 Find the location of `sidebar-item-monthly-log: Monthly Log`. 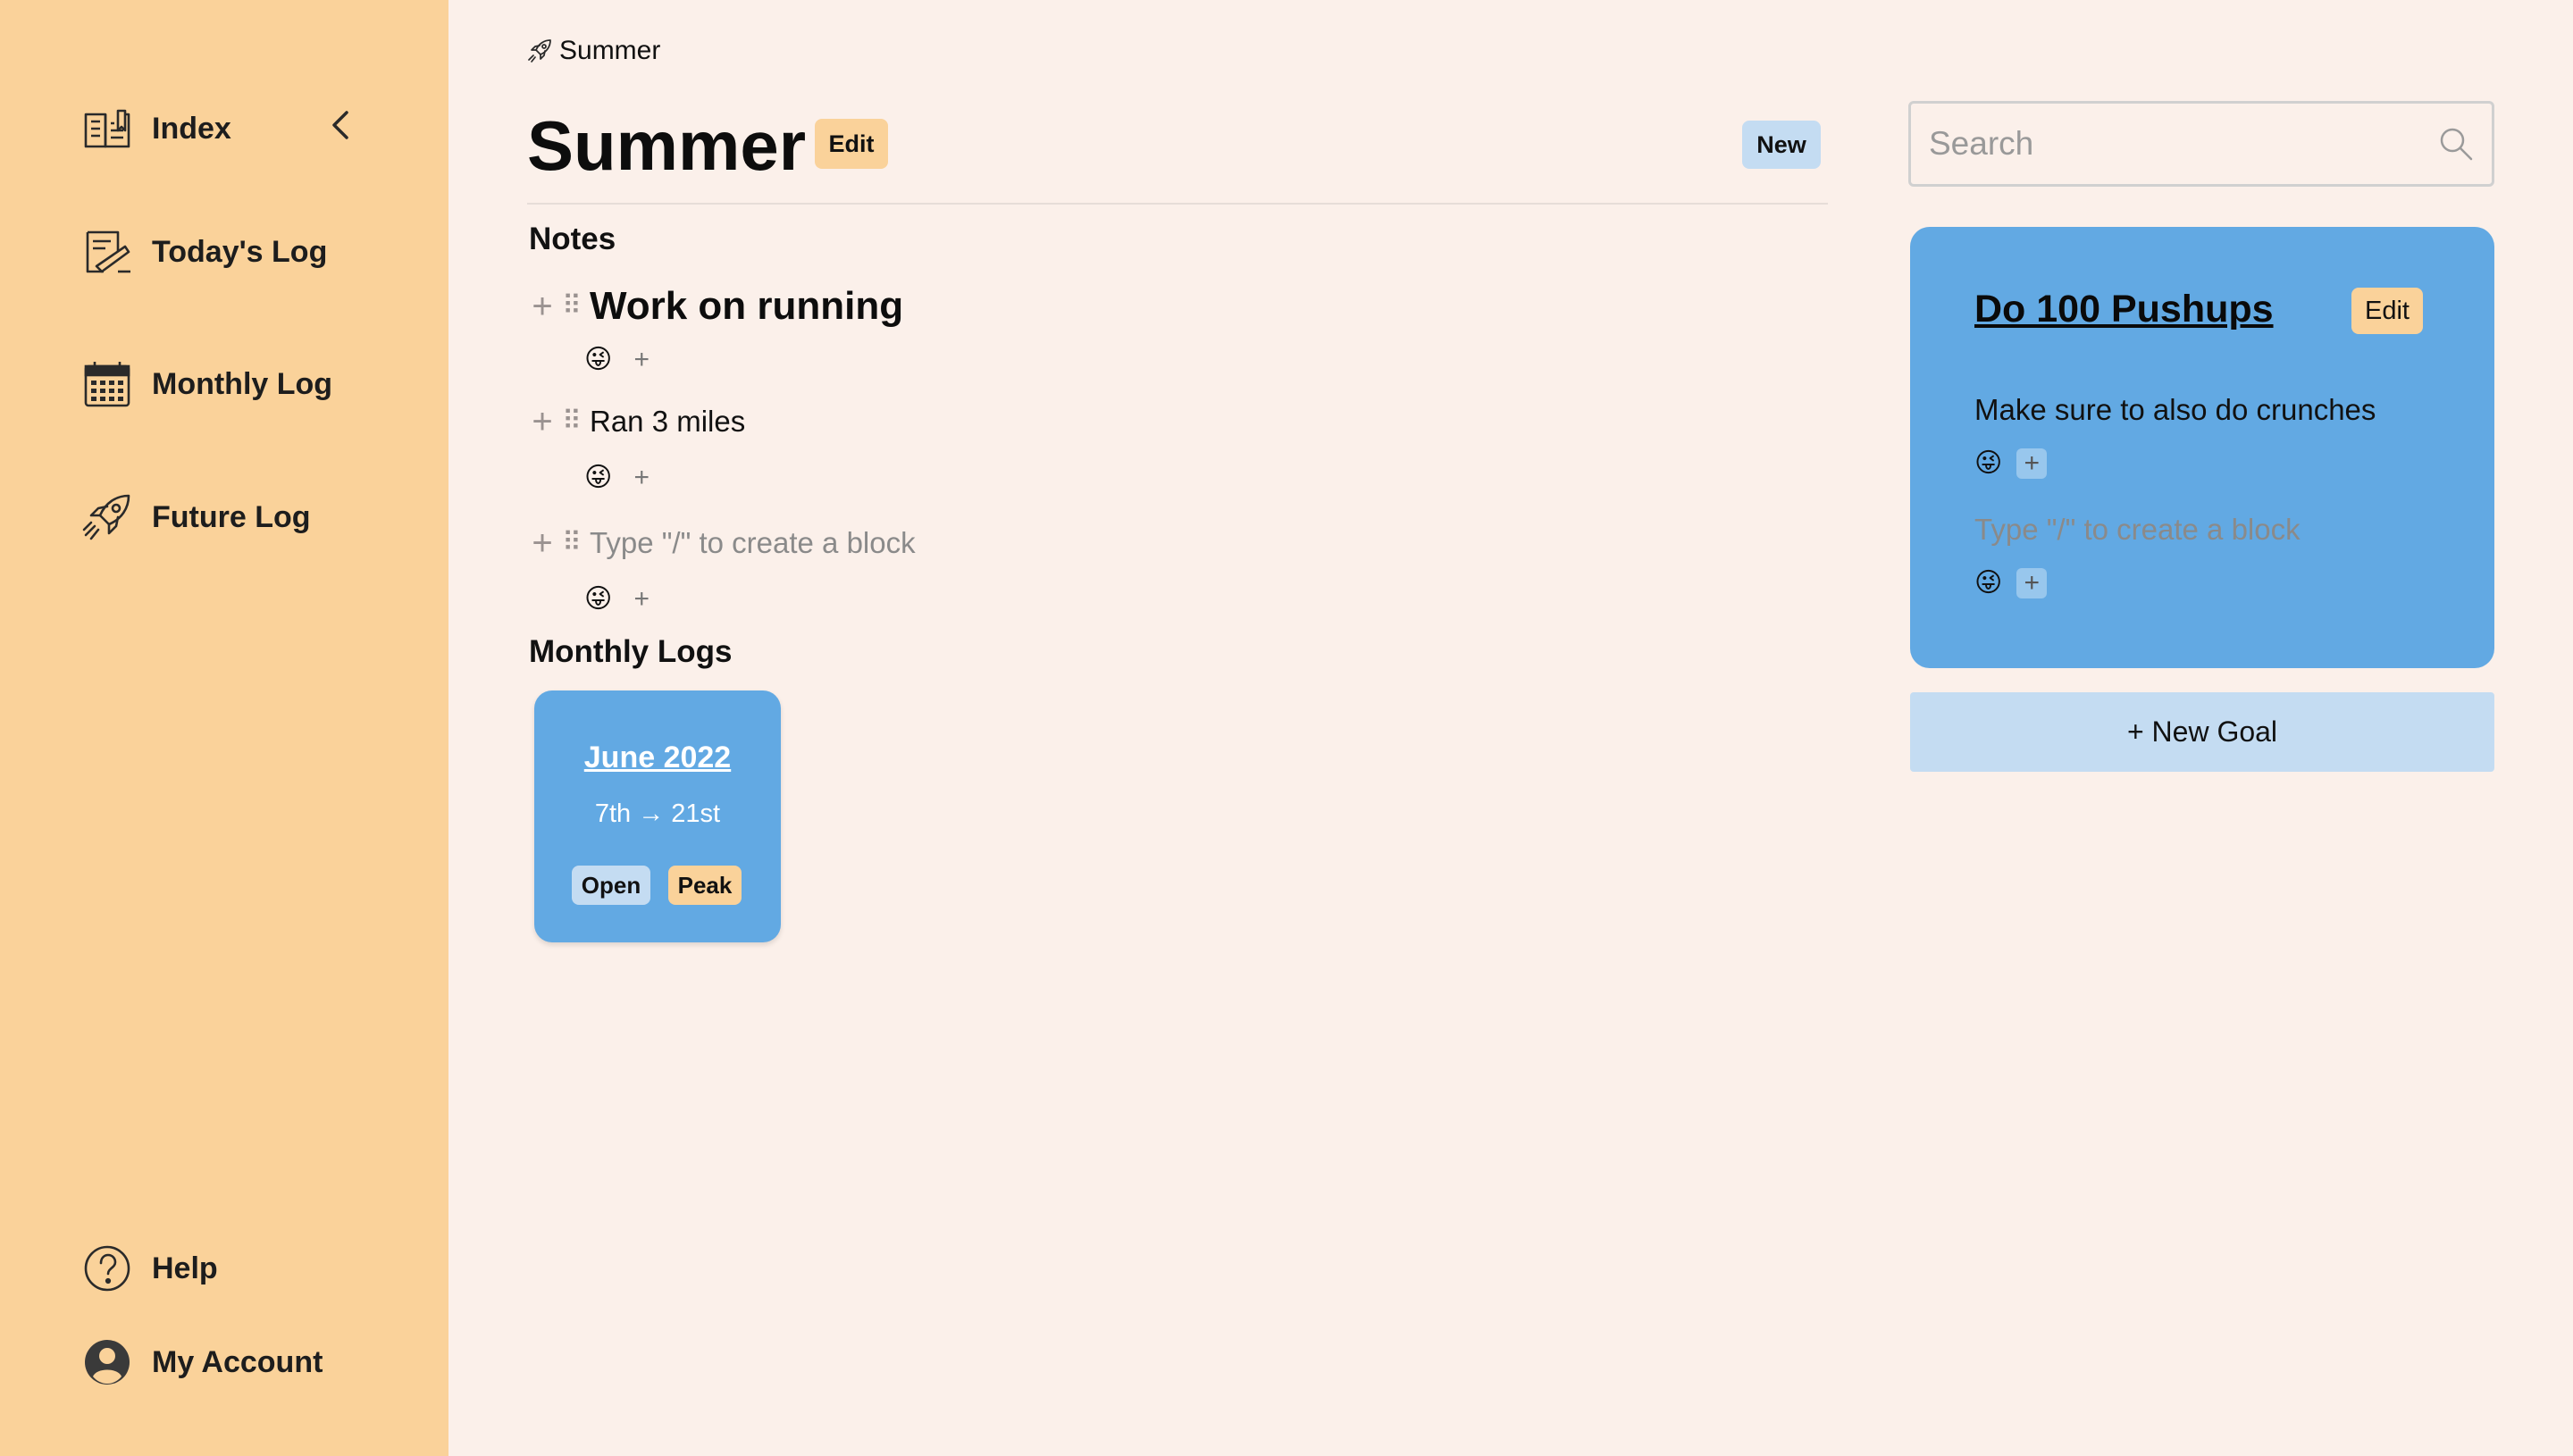

sidebar-item-monthly-log: Monthly Log is located at coordinates (207, 384).